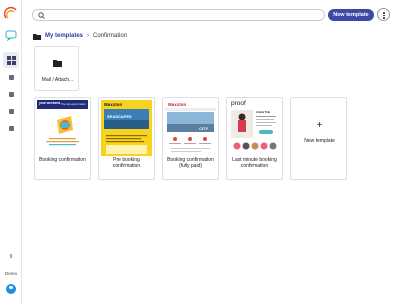 This screenshot has height=304, width=400. Describe the element at coordinates (11, 13) in the screenshot. I see `app-logo` at that location.